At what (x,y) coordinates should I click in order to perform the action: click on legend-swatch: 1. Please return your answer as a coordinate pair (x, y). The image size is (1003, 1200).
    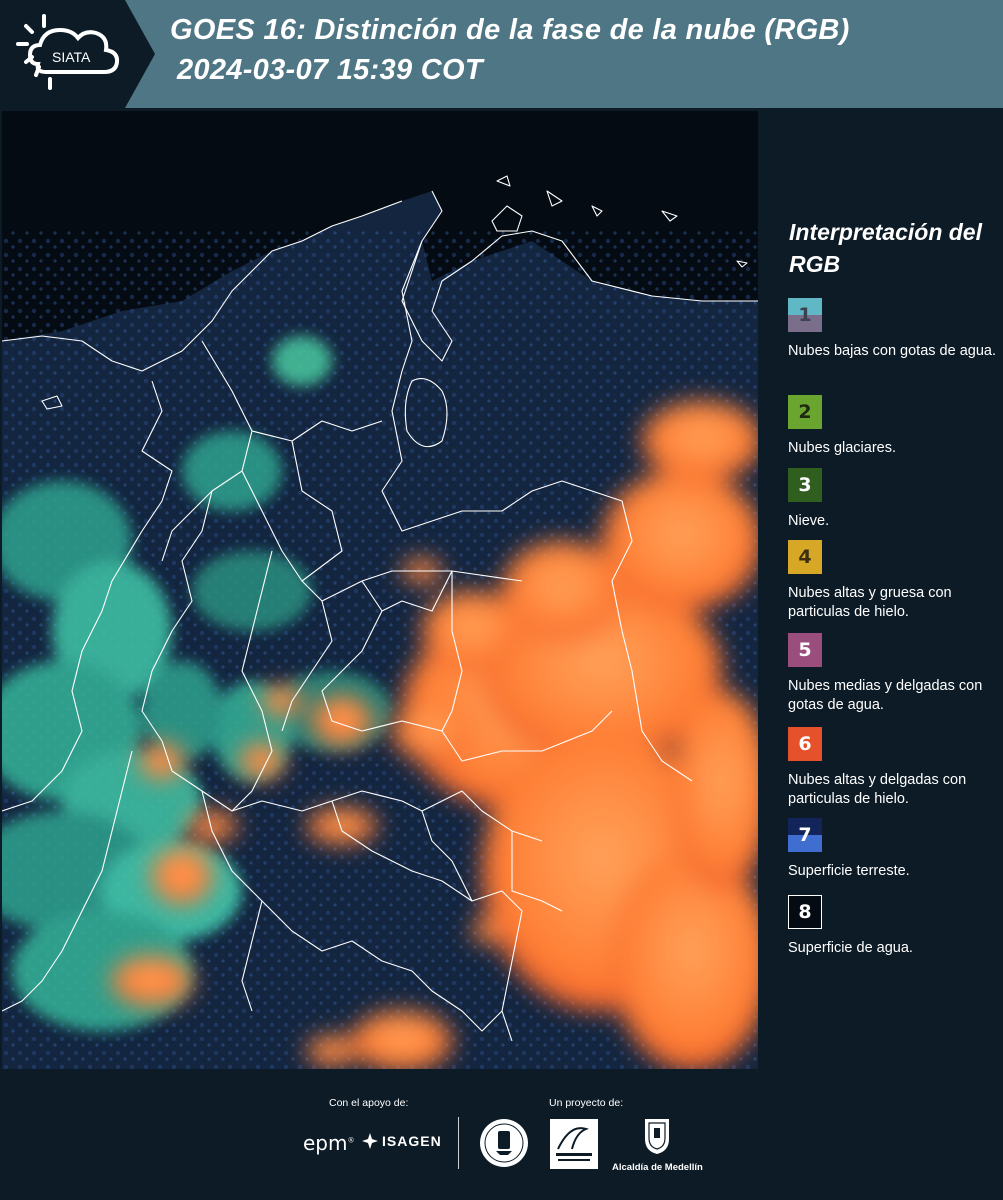
    Looking at the image, I should click on (805, 315).